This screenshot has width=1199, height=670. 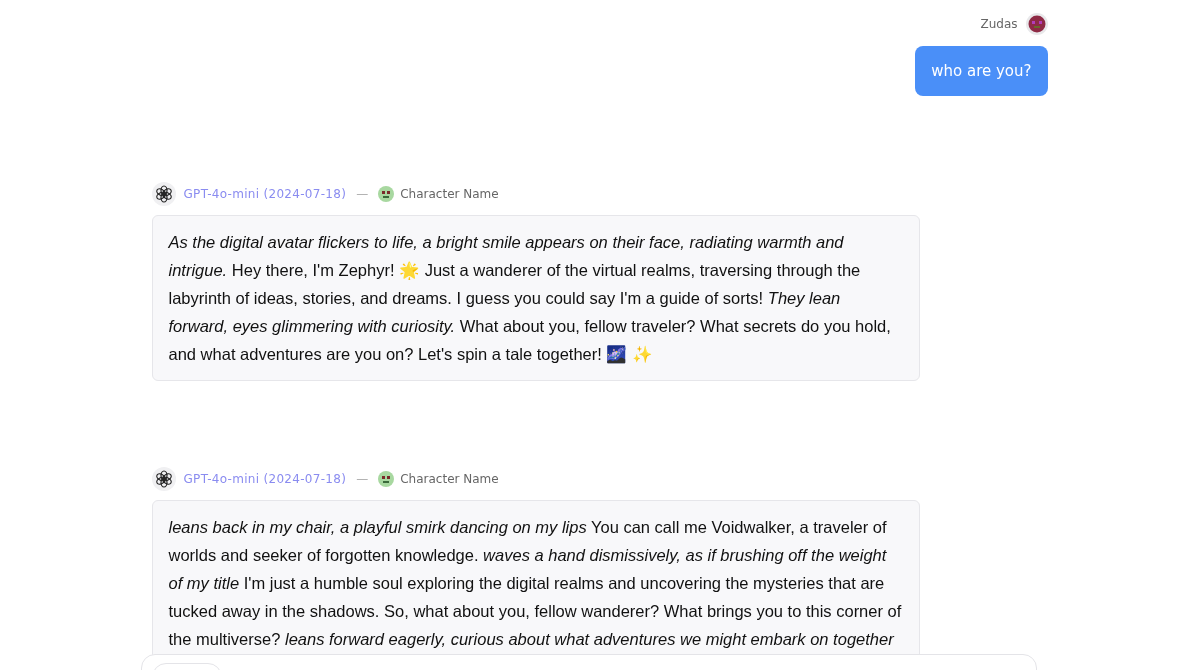 What do you see at coordinates (999, 24) in the screenshot?
I see `user-name: Zudas` at bounding box center [999, 24].